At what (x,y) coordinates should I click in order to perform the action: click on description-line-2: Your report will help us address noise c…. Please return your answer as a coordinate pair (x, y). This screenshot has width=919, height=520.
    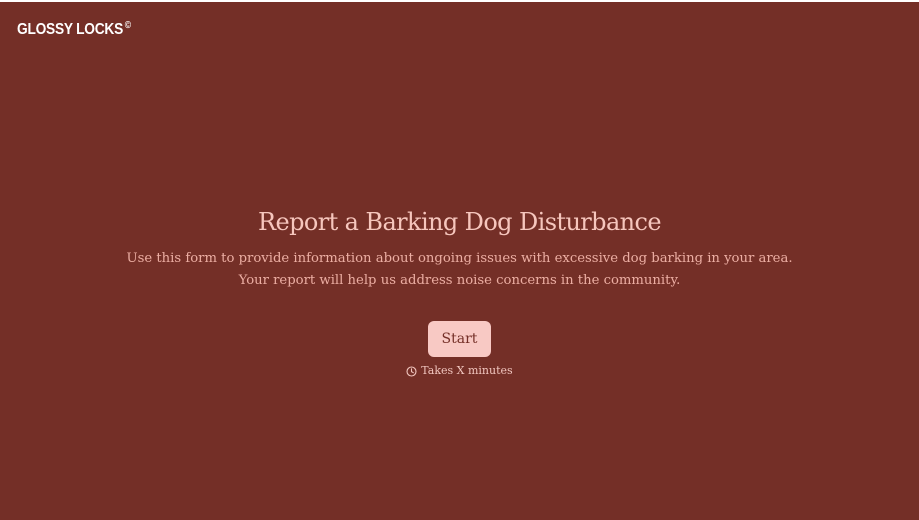
    Looking at the image, I should click on (459, 280).